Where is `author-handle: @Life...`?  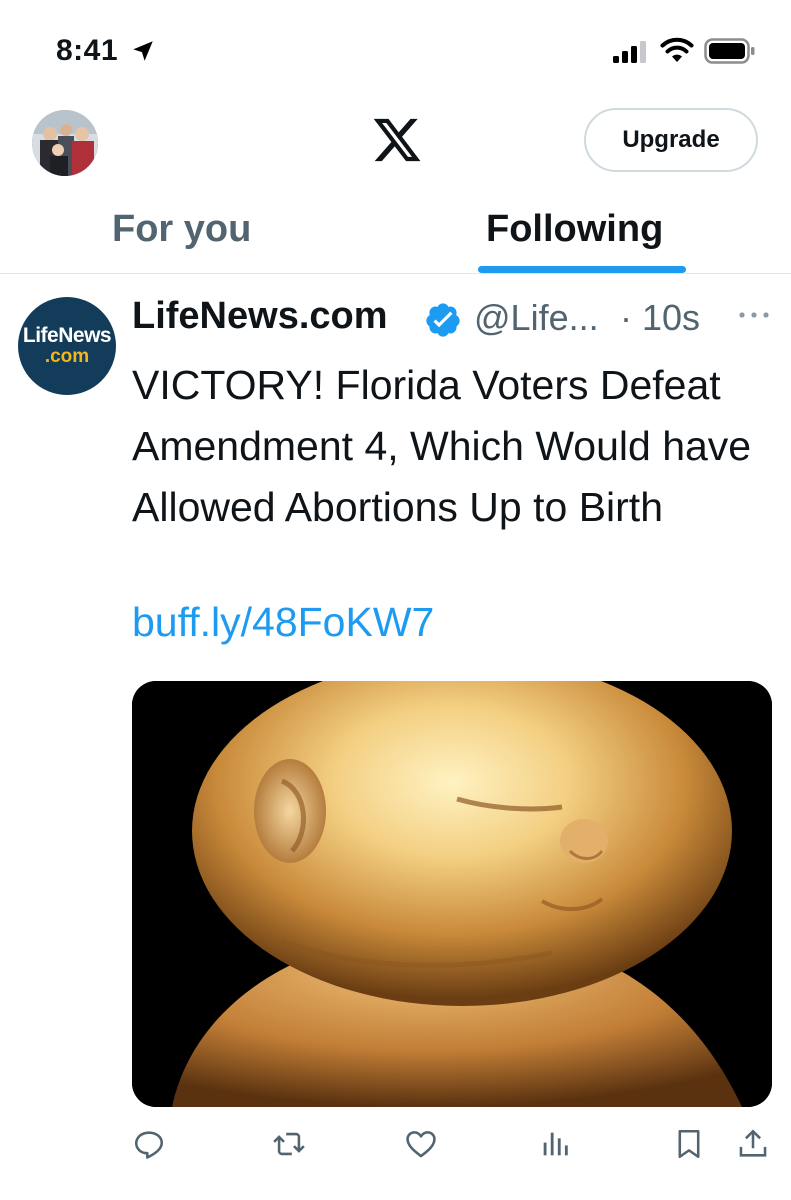 author-handle: @Life... is located at coordinates (536, 318).